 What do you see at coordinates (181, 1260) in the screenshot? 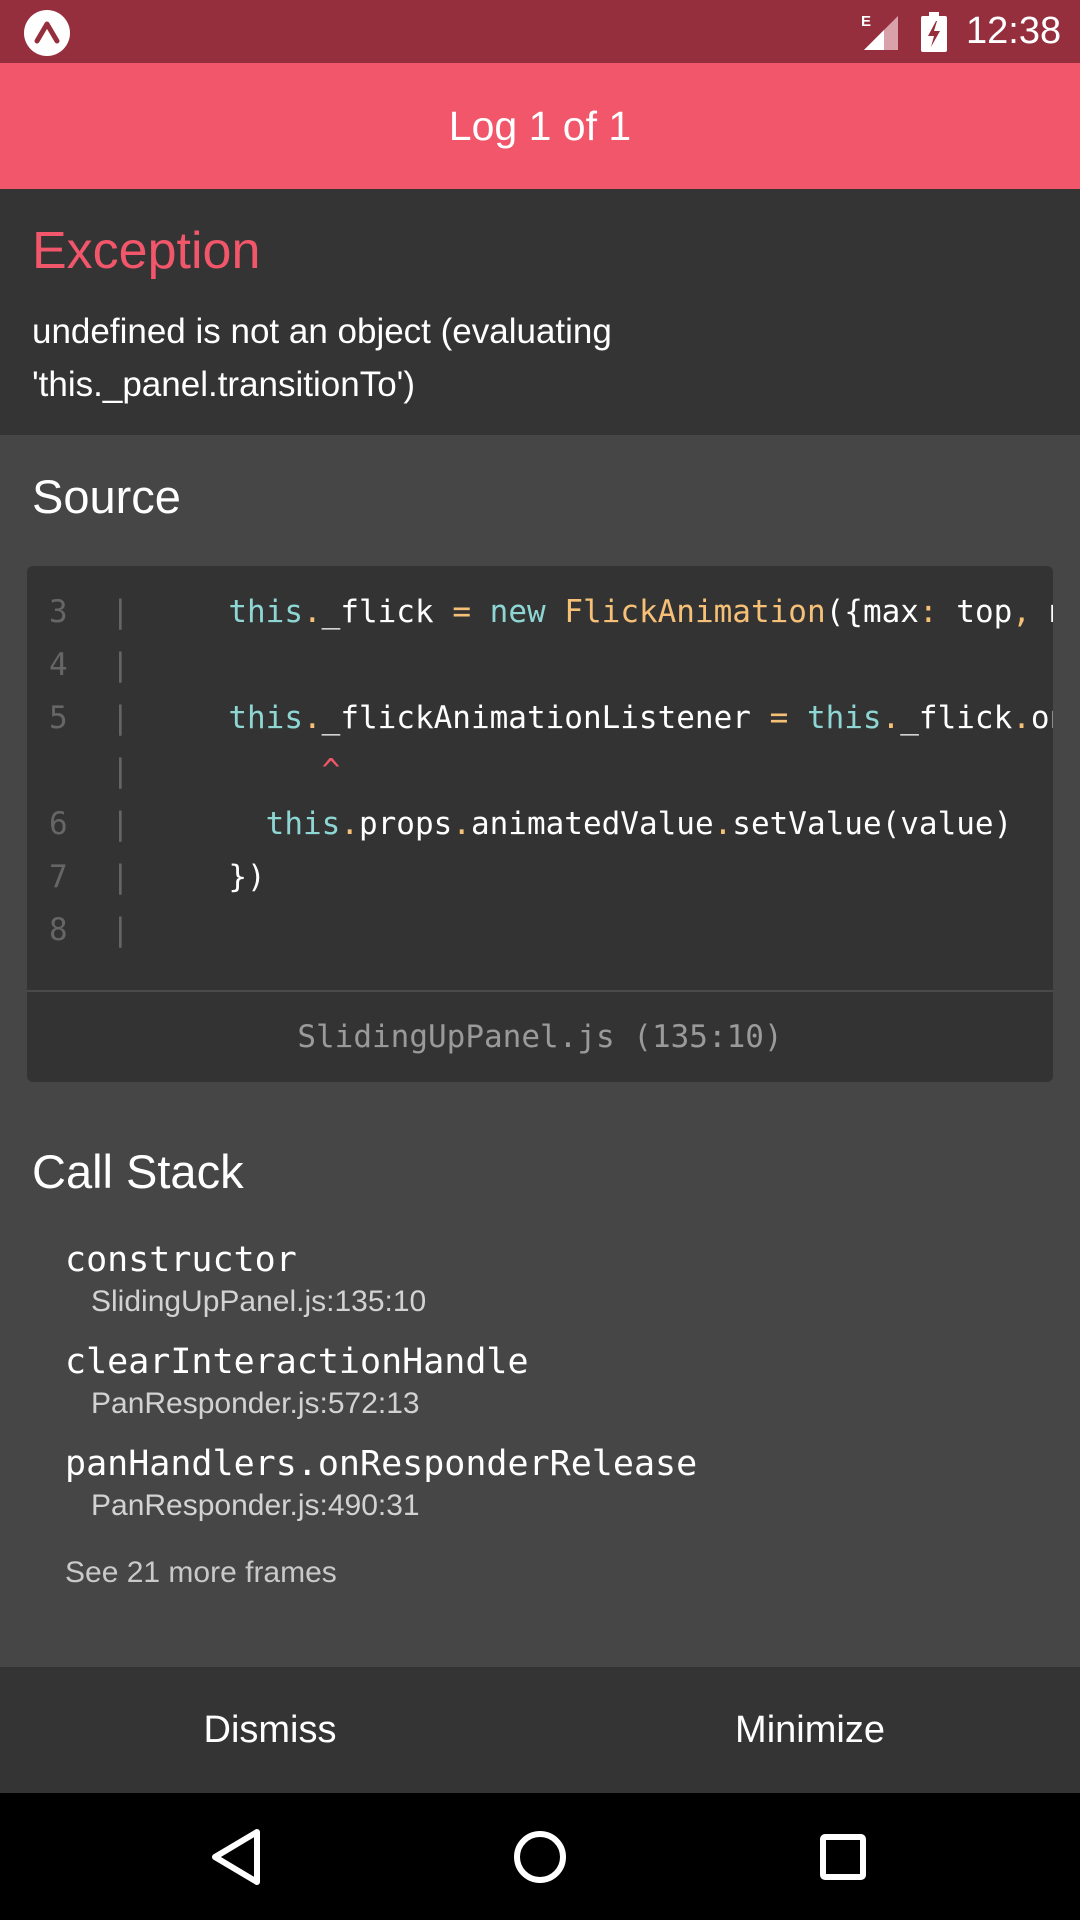
I see `frame-function: constructor` at bounding box center [181, 1260].